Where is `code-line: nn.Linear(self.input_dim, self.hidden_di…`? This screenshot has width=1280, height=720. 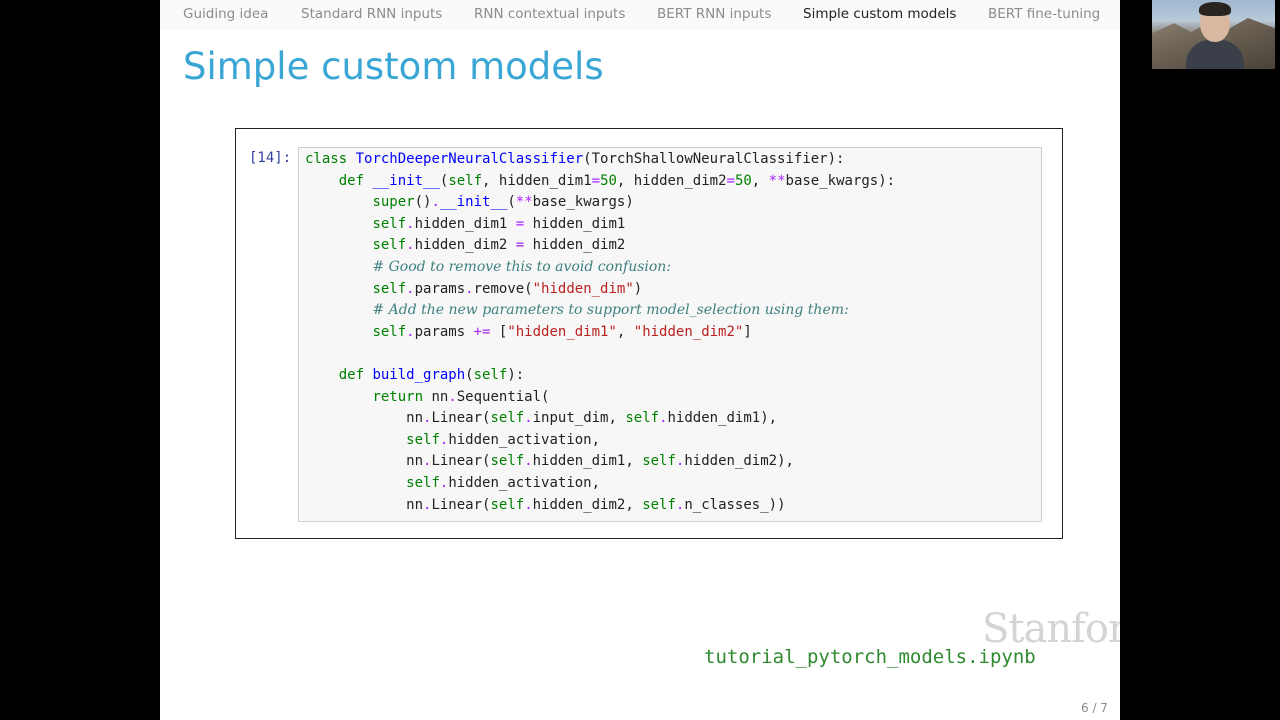 code-line: nn.Linear(self.input_dim, self.hidden_di… is located at coordinates (541, 418).